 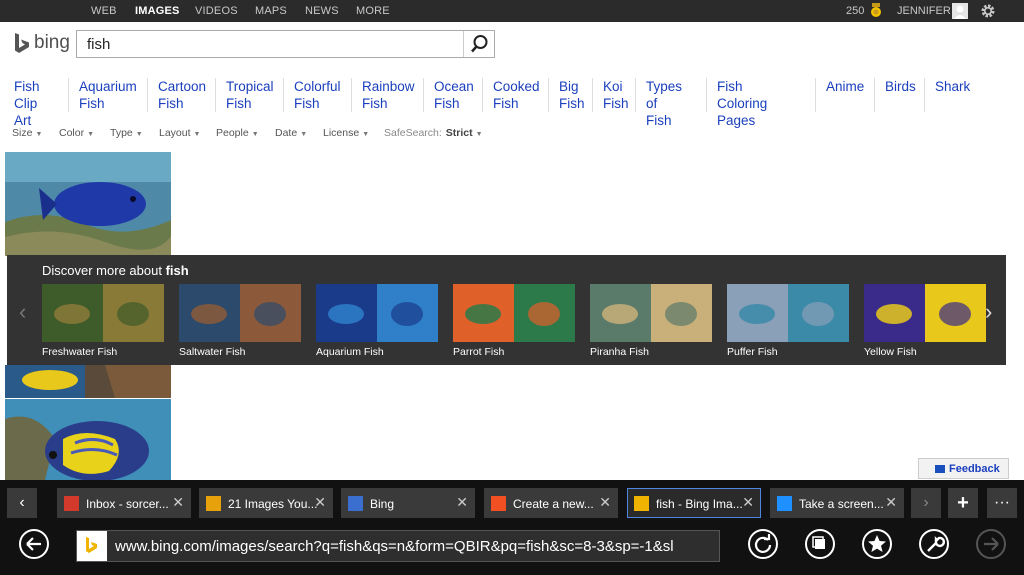 What do you see at coordinates (272, 44) in the screenshot?
I see `search-input` at bounding box center [272, 44].